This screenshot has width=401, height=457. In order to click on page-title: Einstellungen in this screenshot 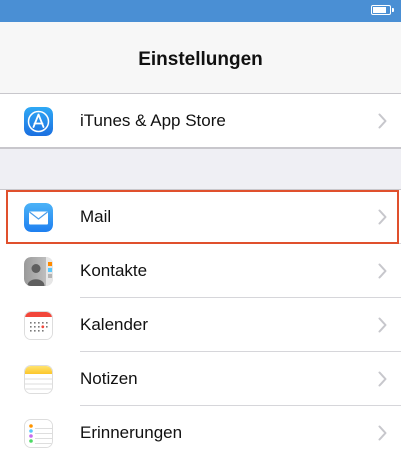, I will do `click(200, 59)`.